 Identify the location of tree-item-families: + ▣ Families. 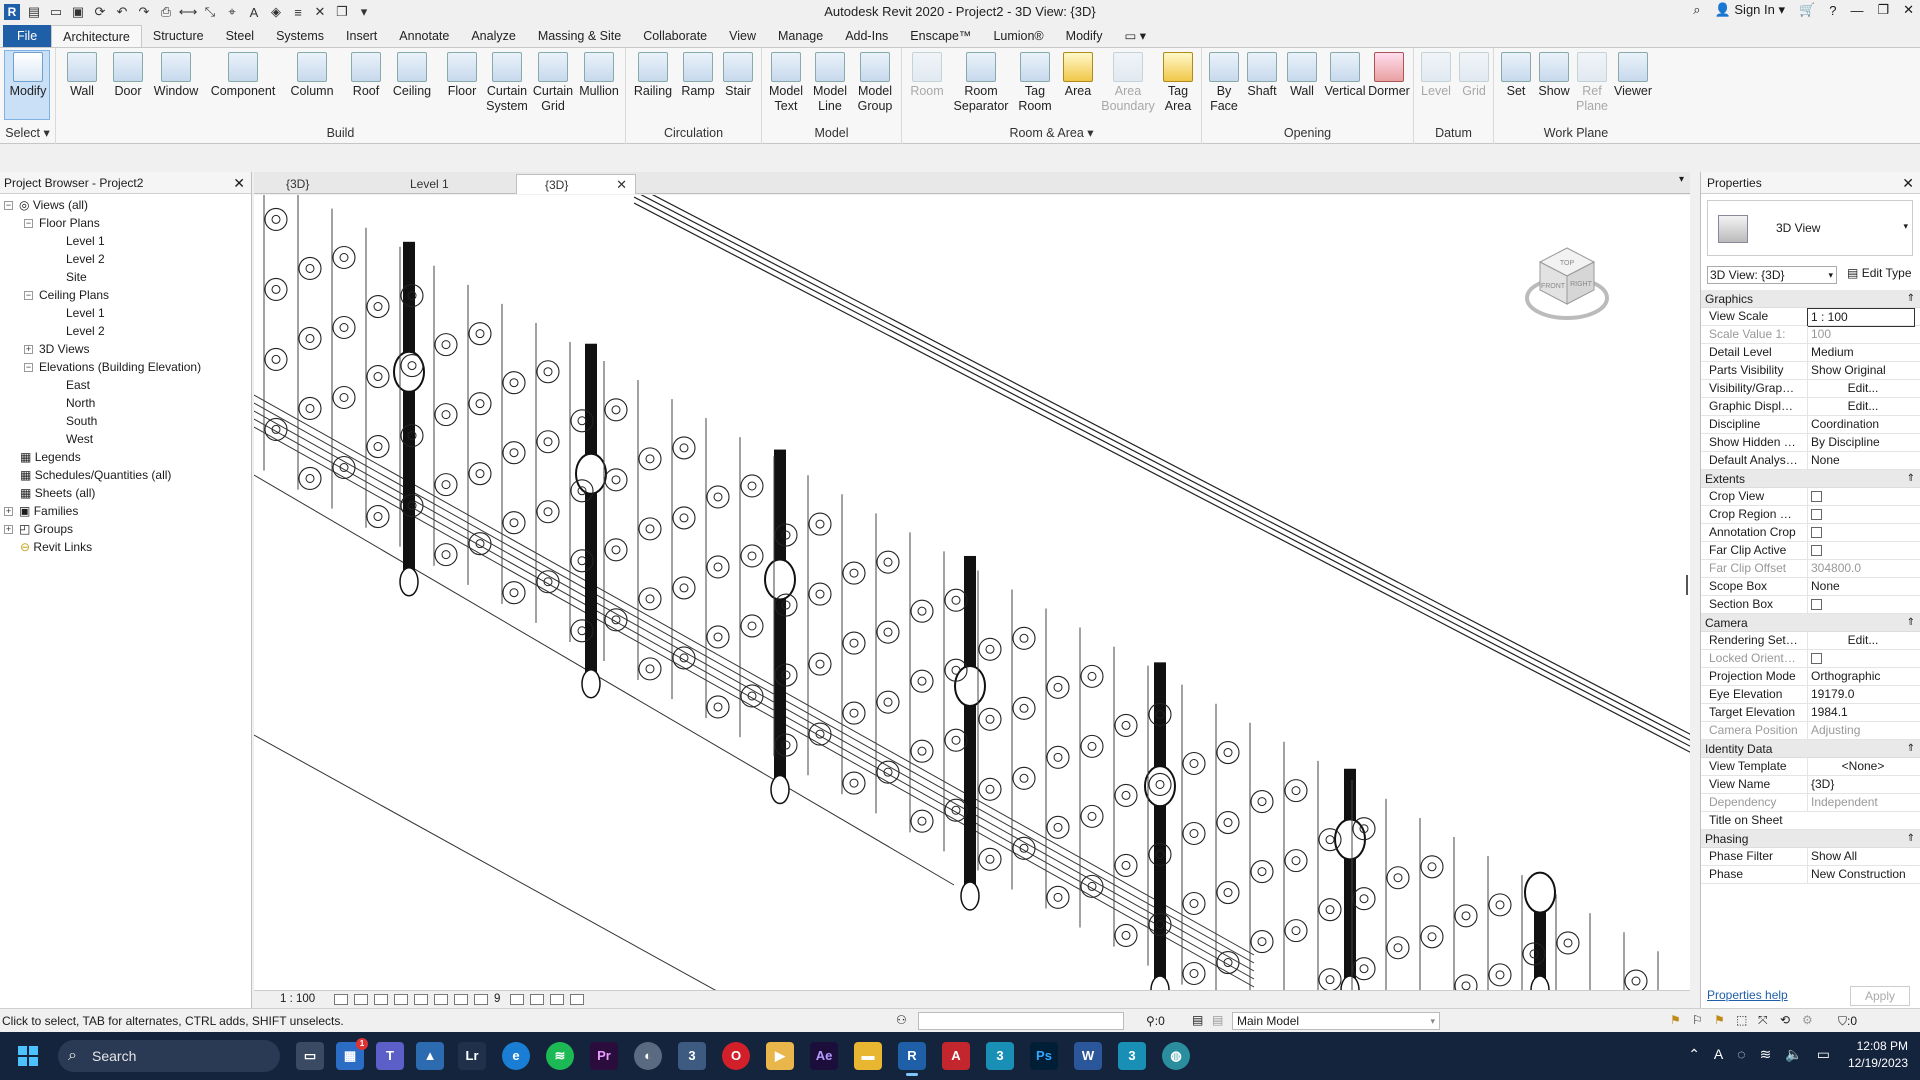
(41, 511).